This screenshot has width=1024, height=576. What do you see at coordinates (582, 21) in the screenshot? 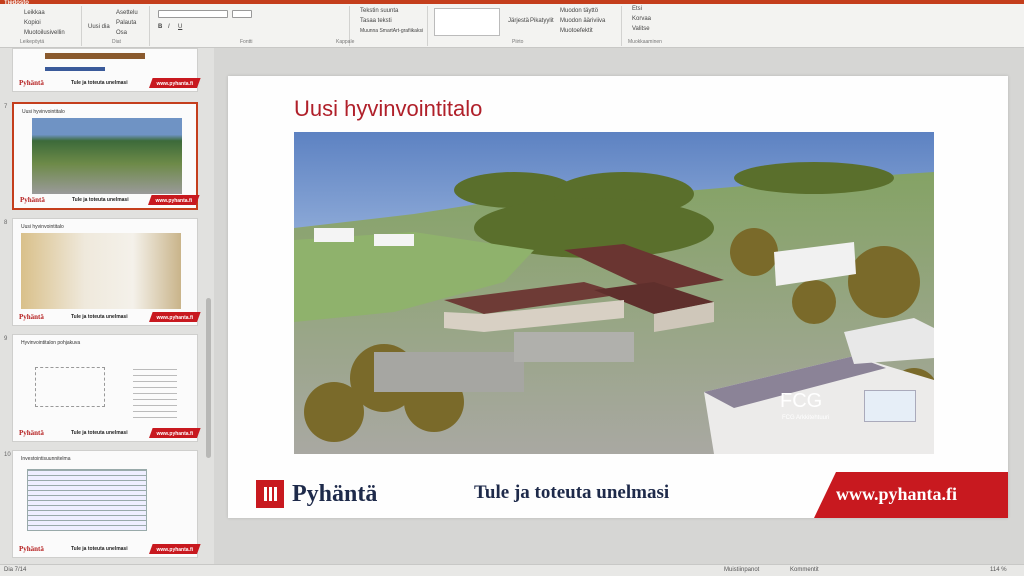
I see `shape-outline-button: Muodon ääriviiva` at bounding box center [582, 21].